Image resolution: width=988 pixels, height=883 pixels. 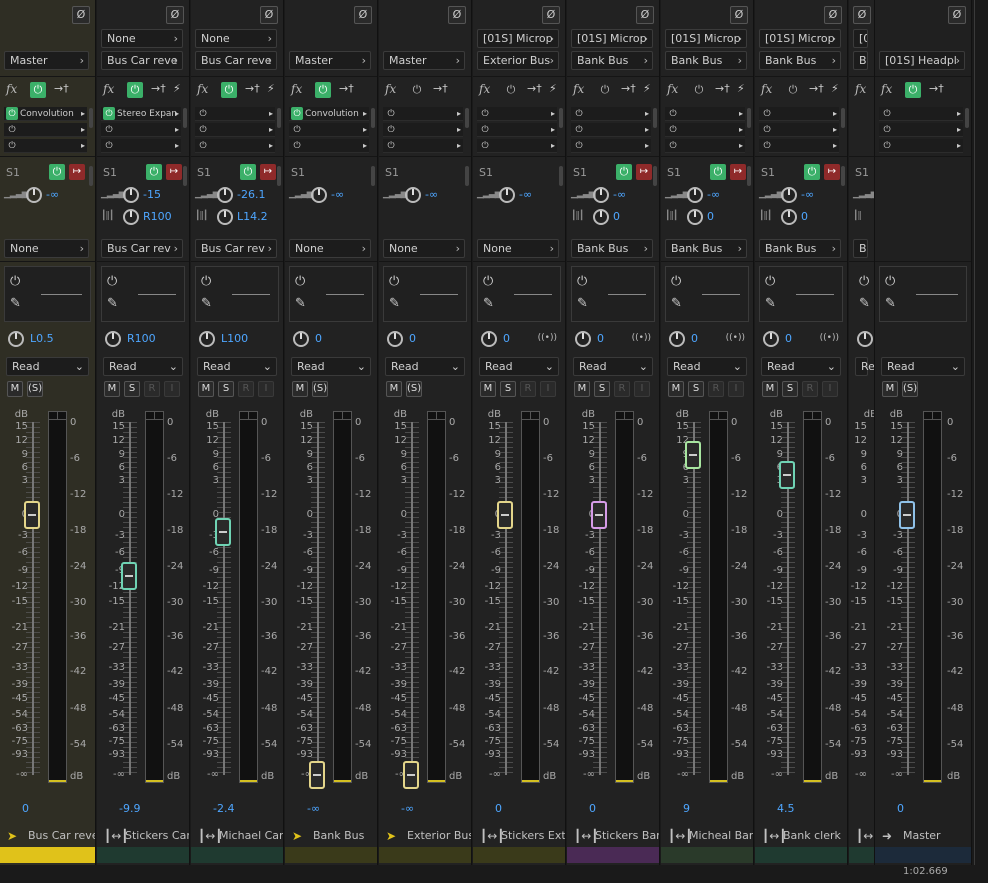 What do you see at coordinates (707, 836) in the screenshot?
I see `track-name-bar: ┃↔┃ Micheal Ban` at bounding box center [707, 836].